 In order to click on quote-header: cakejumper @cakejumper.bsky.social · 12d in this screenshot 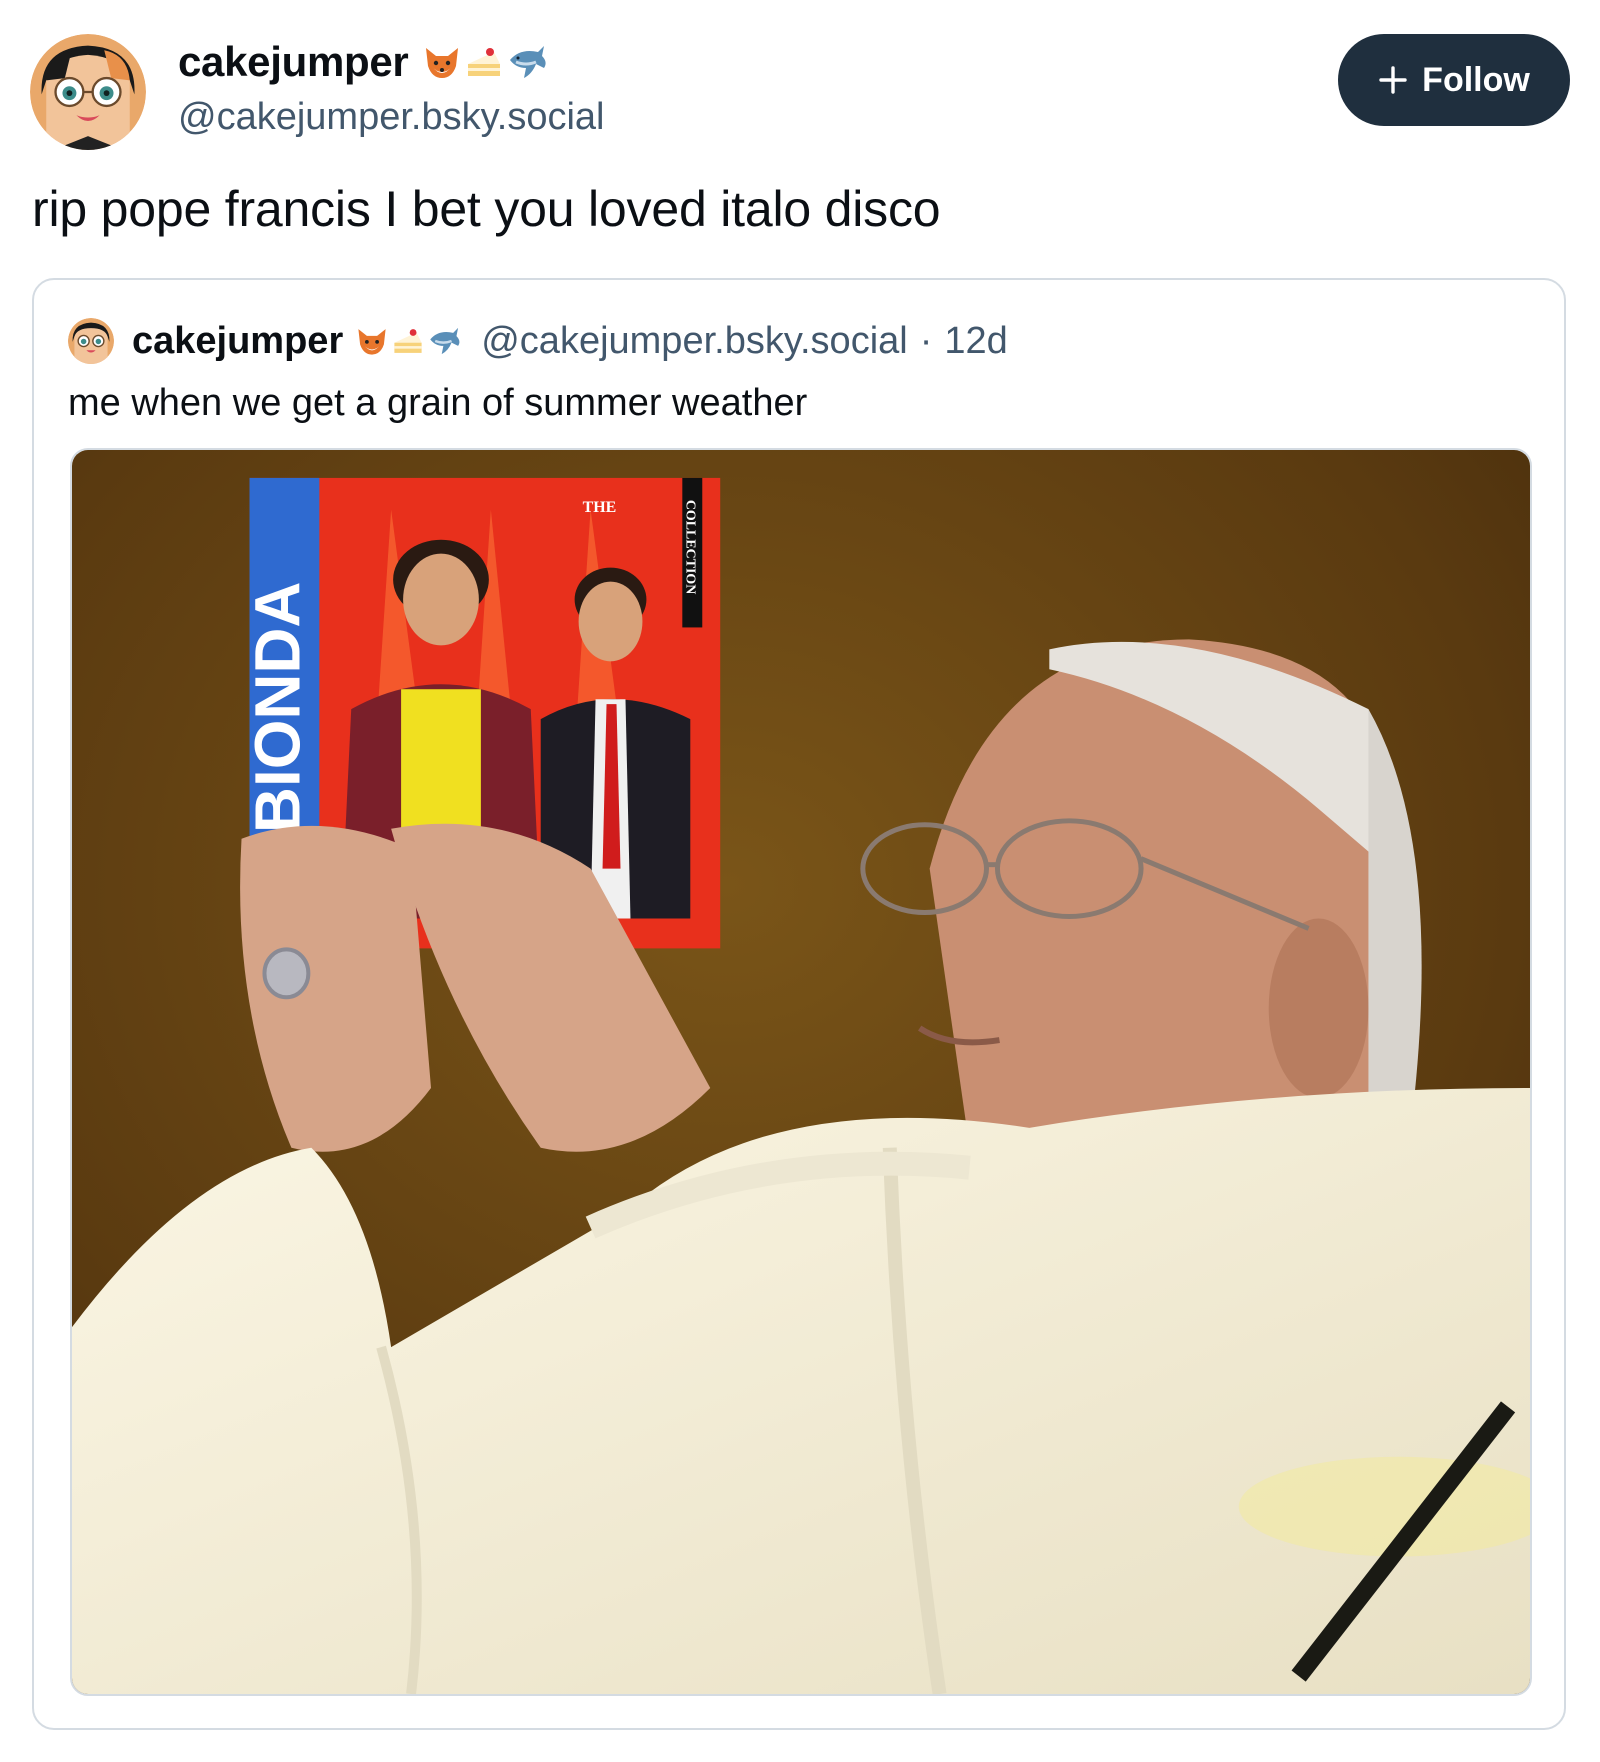, I will do `click(538, 341)`.